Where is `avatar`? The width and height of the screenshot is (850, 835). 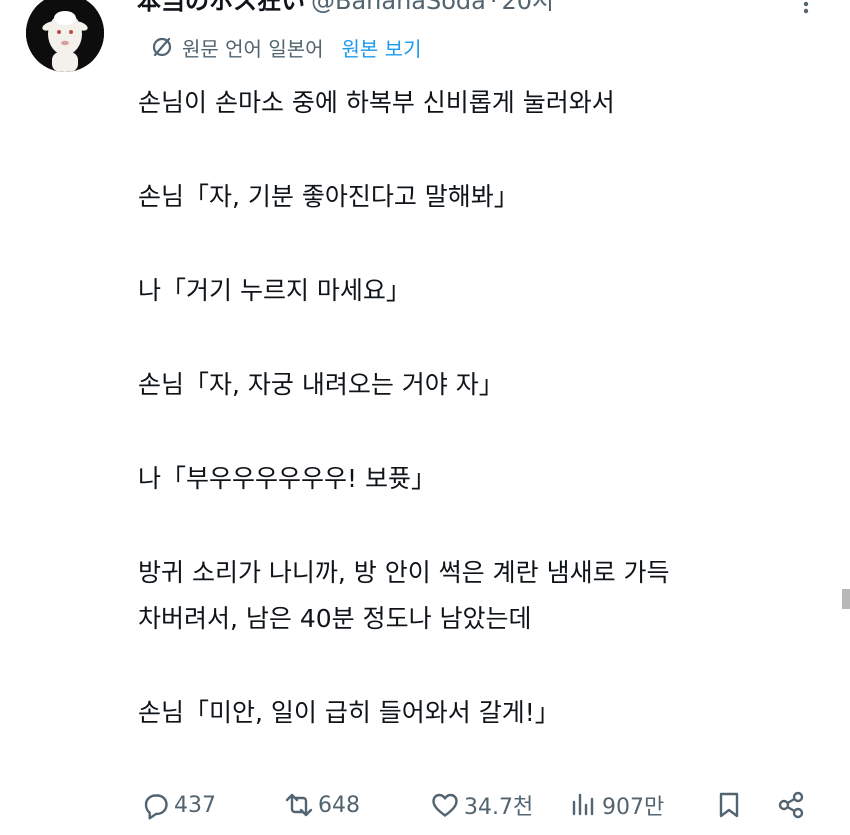 avatar is located at coordinates (65, 36).